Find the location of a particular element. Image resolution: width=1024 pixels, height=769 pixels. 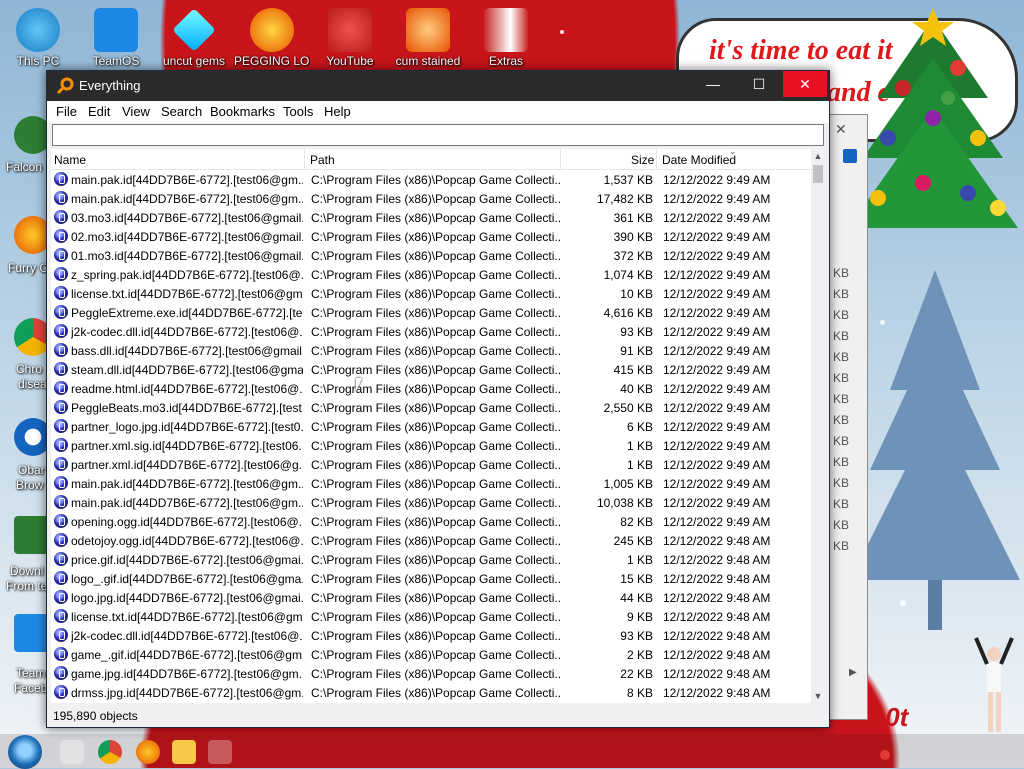

side-label: Downl is located at coordinates (27, 571).